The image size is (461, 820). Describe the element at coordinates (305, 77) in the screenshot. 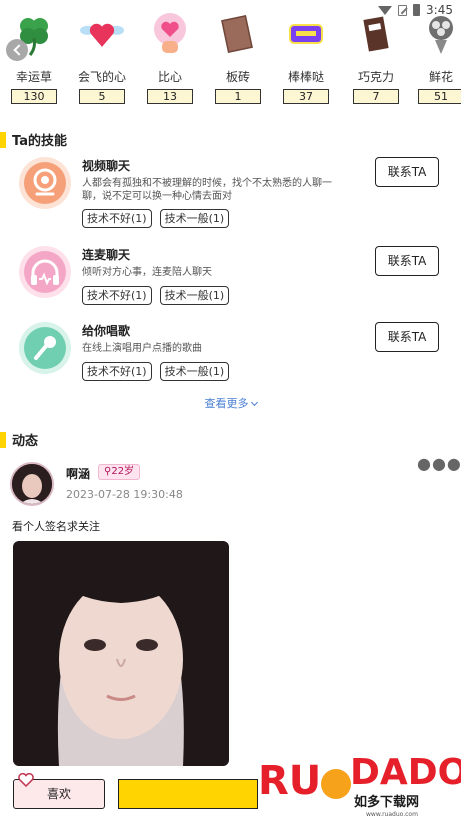

I see `gift-name: 棒棒哒` at that location.